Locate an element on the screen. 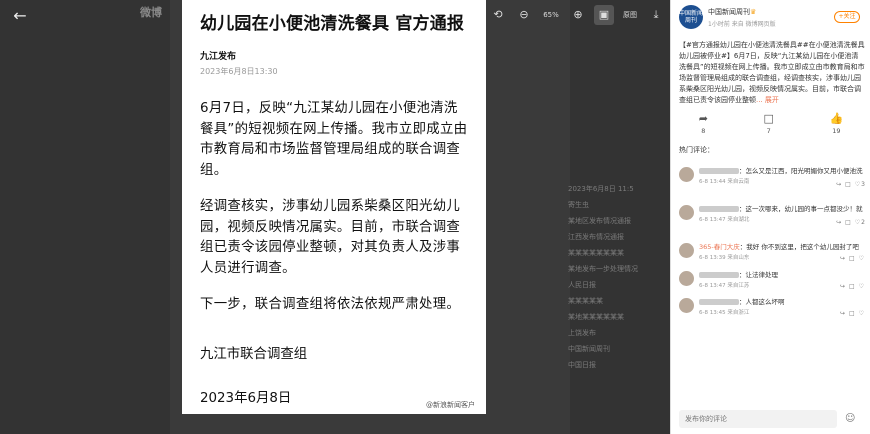 This screenshot has height=434, width=870. comment-text: ：人都这么坏啊 is located at coordinates (762, 302).